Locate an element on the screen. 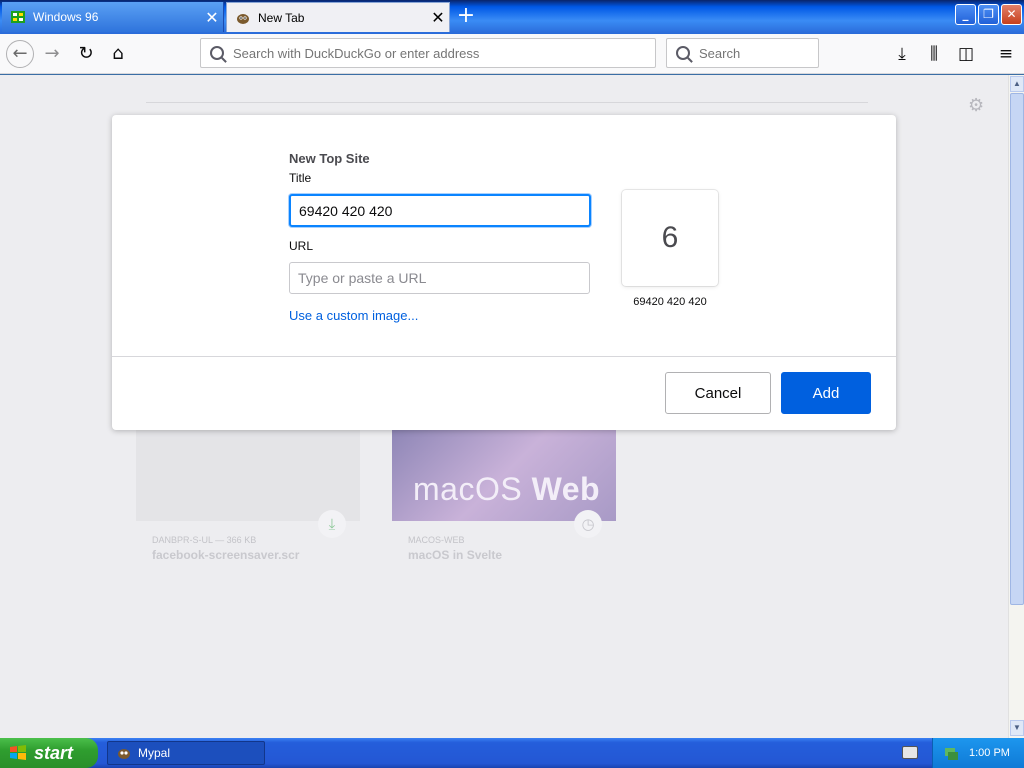  url-label: URL is located at coordinates (301, 246).